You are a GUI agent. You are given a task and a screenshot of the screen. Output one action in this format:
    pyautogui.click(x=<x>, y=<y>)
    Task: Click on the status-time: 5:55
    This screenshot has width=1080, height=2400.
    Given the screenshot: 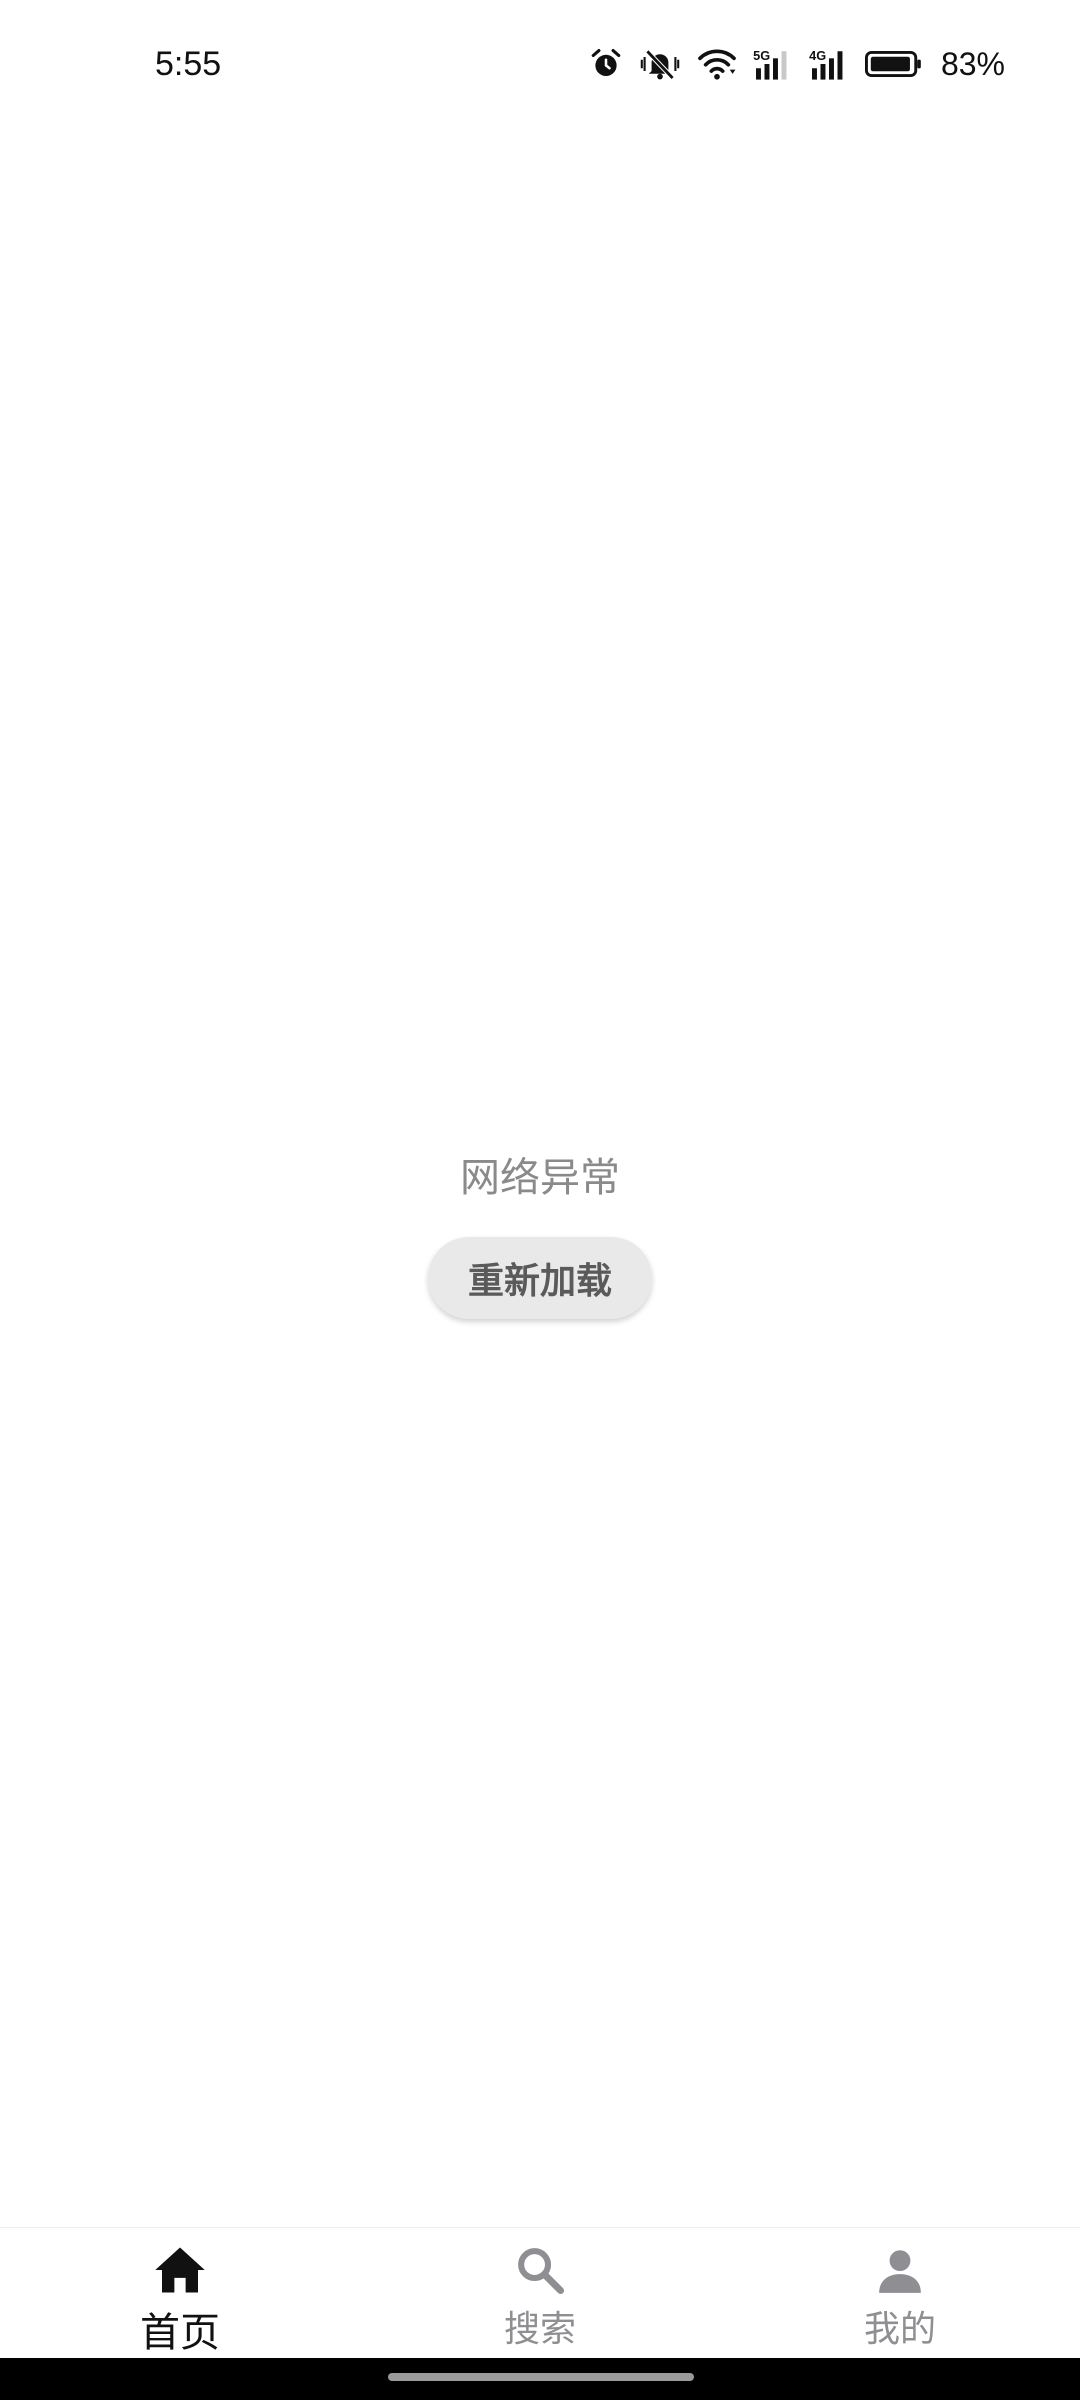 What is the action you would take?
    pyautogui.click(x=188, y=64)
    